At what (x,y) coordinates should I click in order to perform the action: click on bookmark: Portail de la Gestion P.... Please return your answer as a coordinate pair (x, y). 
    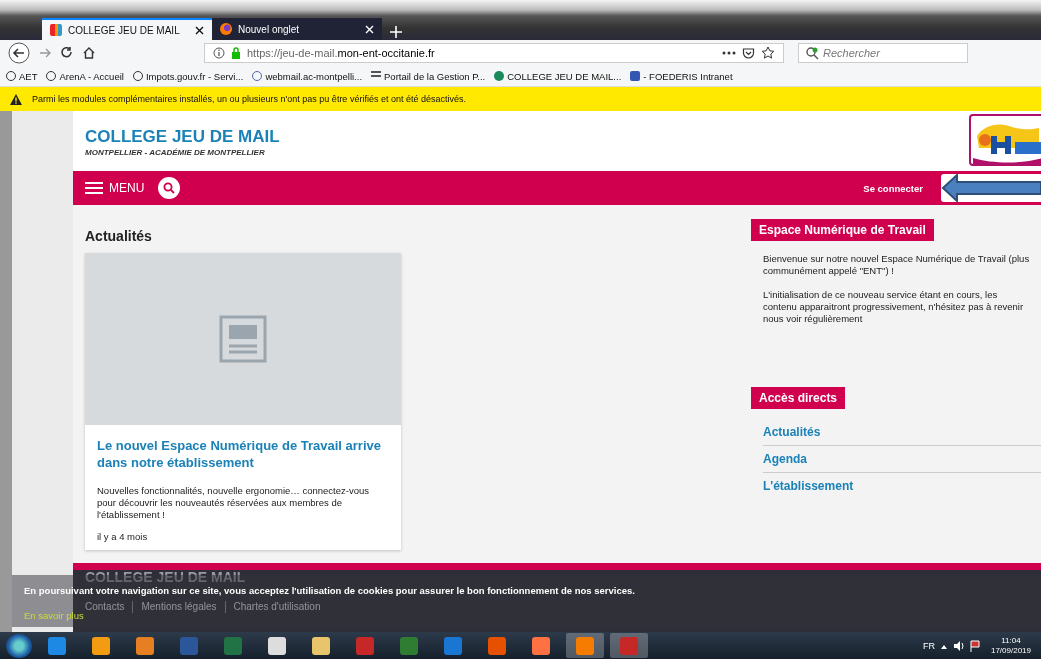
    Looking at the image, I should click on (428, 76).